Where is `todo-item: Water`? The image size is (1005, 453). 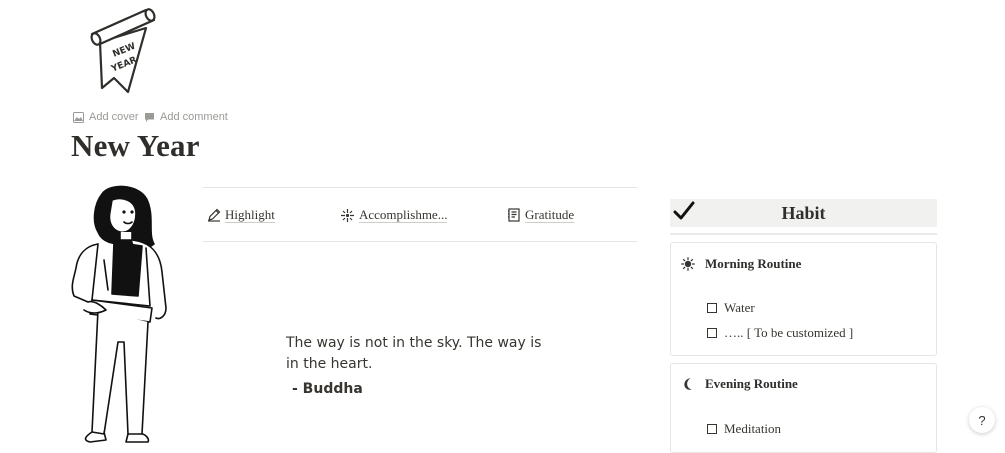 todo-item: Water is located at coordinates (731, 308).